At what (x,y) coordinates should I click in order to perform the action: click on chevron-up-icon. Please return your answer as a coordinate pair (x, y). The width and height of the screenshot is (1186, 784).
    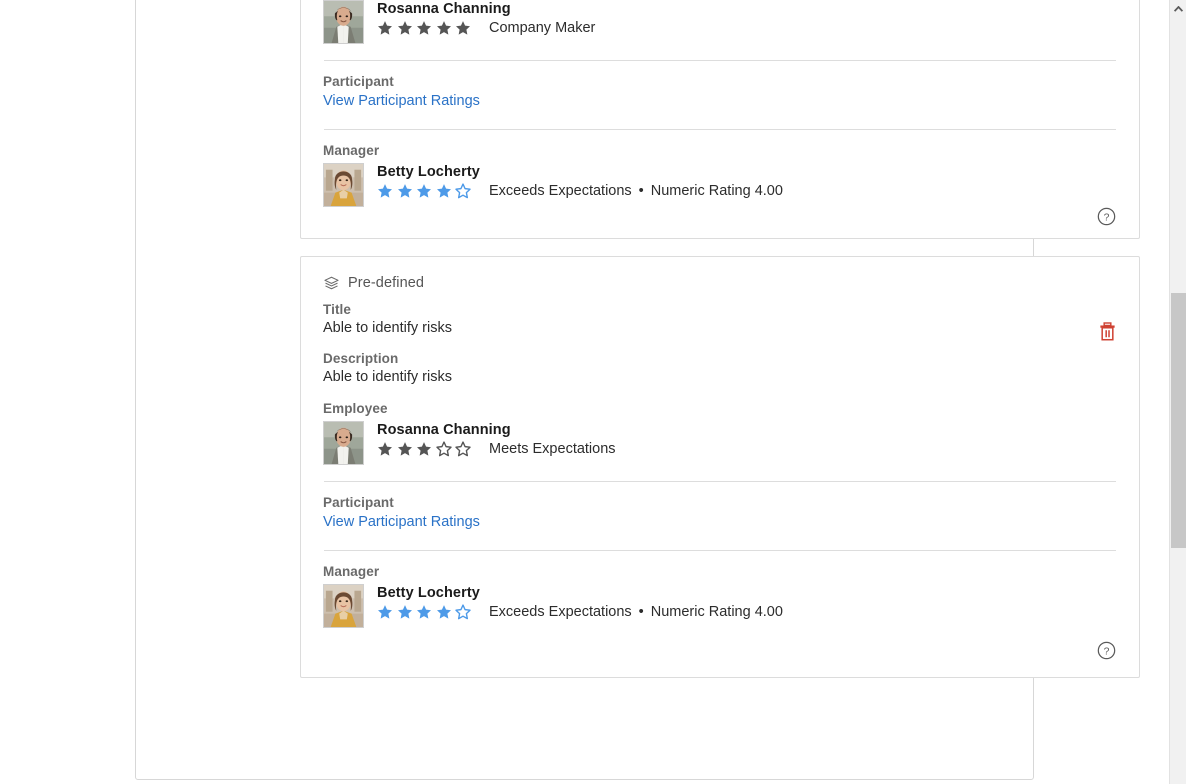
    Looking at the image, I should click on (1178, 8).